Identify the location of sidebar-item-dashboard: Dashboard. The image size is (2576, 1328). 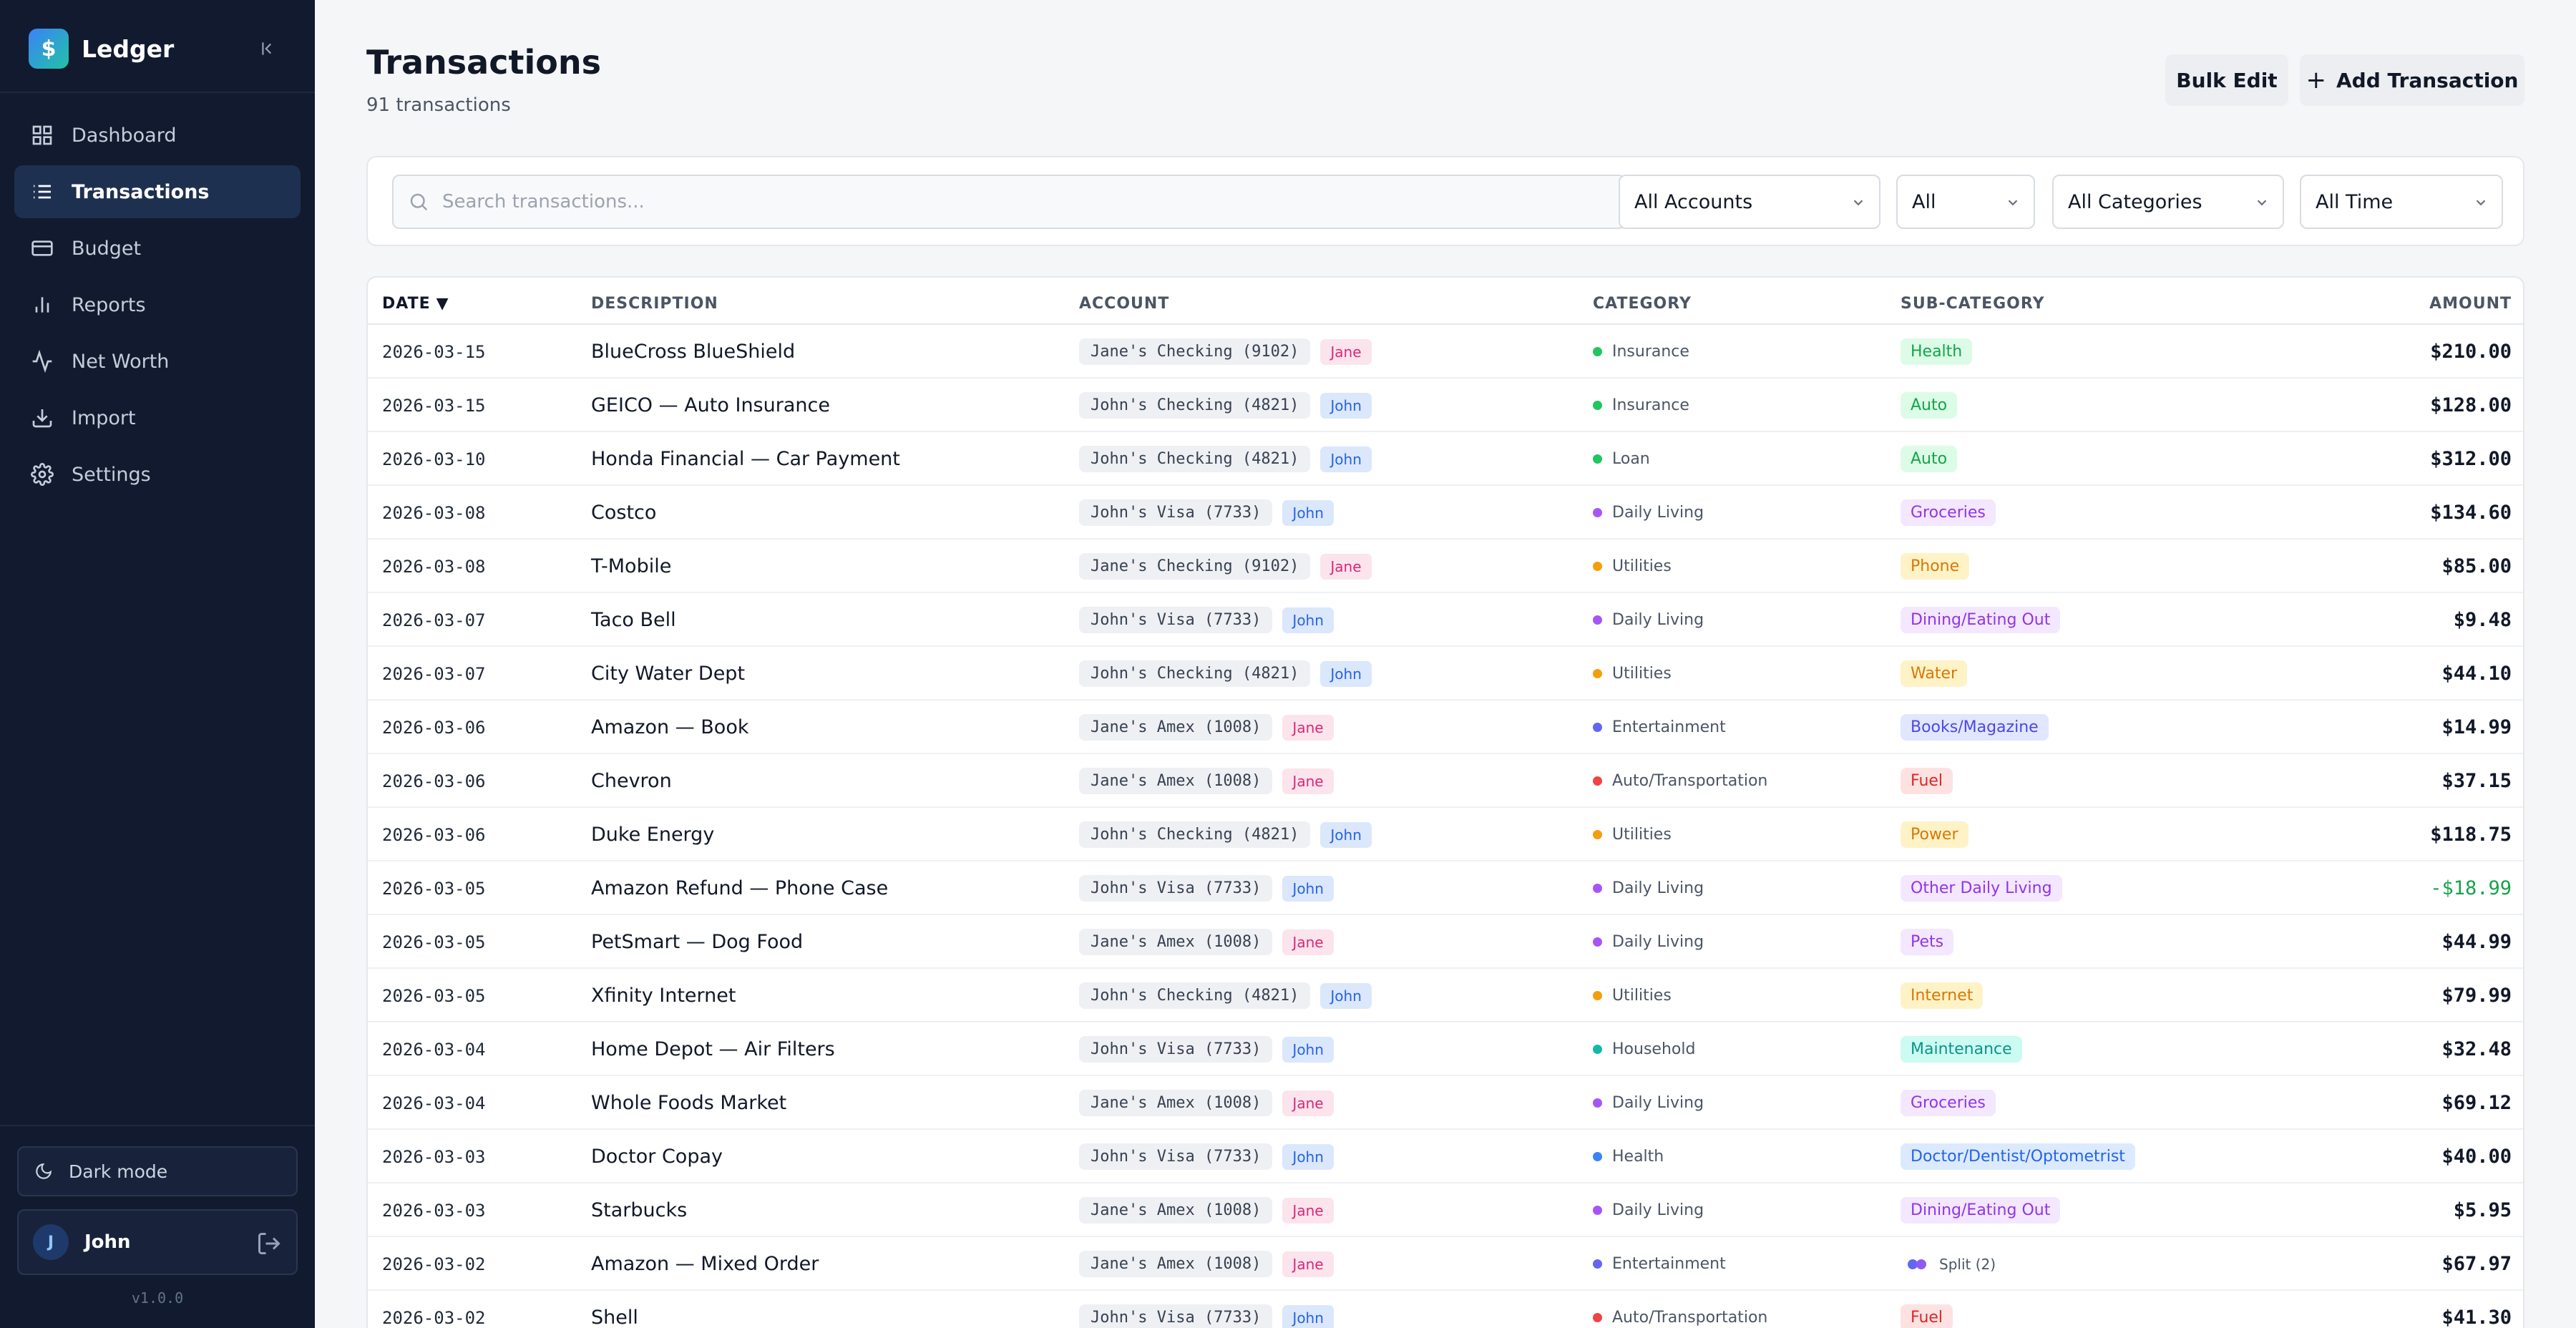
(157, 135).